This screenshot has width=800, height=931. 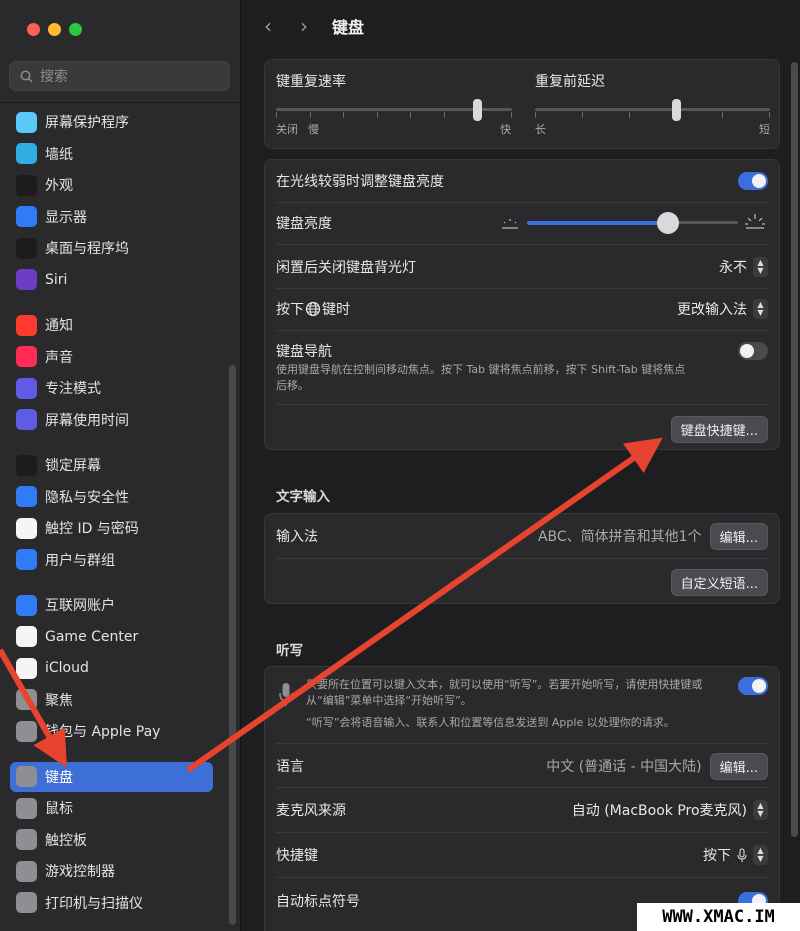 What do you see at coordinates (570, 82) in the screenshot?
I see `delay-label: 重复前延迟` at bounding box center [570, 82].